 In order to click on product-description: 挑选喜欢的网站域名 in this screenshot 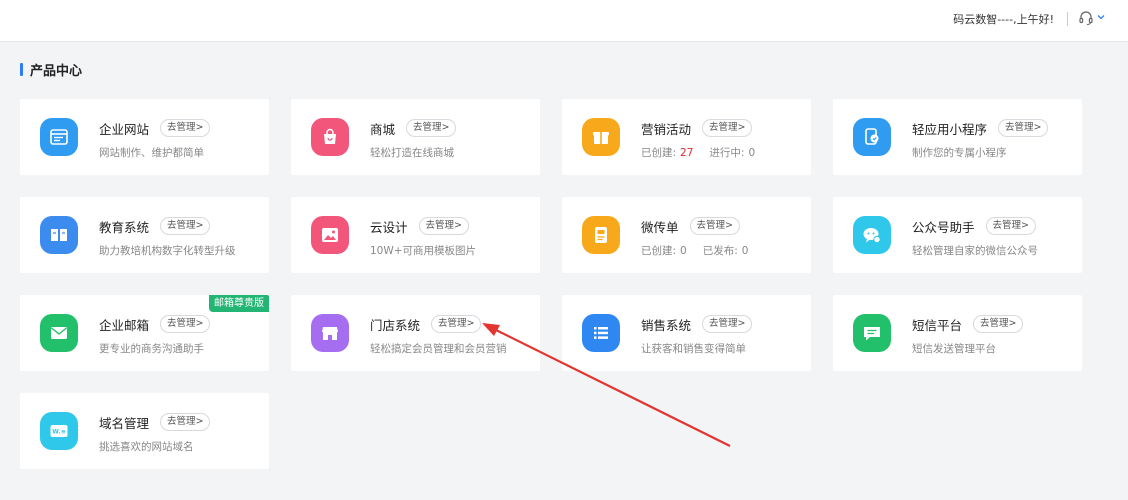, I will do `click(146, 447)`.